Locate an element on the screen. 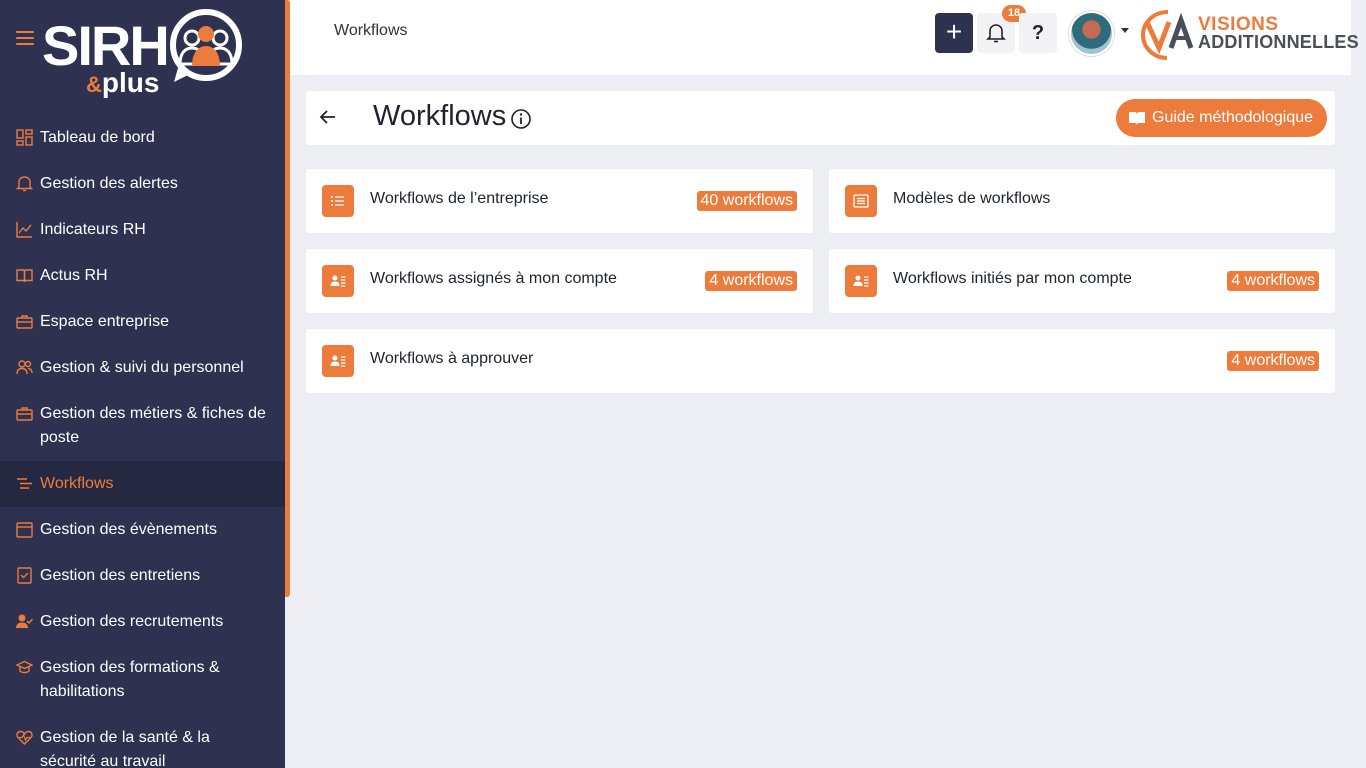 Image resolution: width=1366 pixels, height=768 pixels. page-title: Workflows is located at coordinates (440, 116).